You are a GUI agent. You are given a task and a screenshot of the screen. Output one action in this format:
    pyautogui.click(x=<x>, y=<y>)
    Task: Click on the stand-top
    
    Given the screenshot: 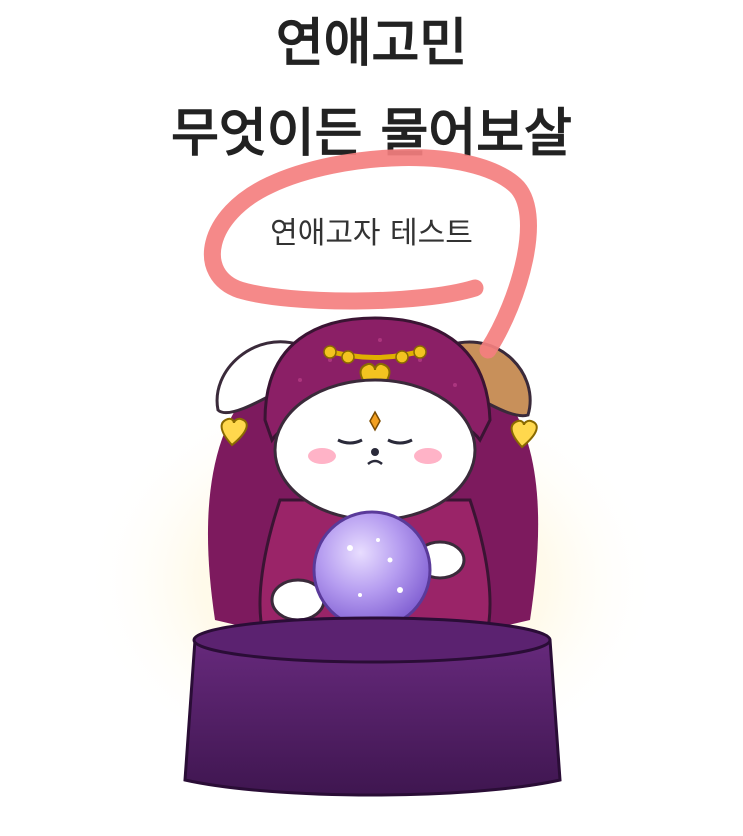 What is the action you would take?
    pyautogui.click(x=372, y=640)
    